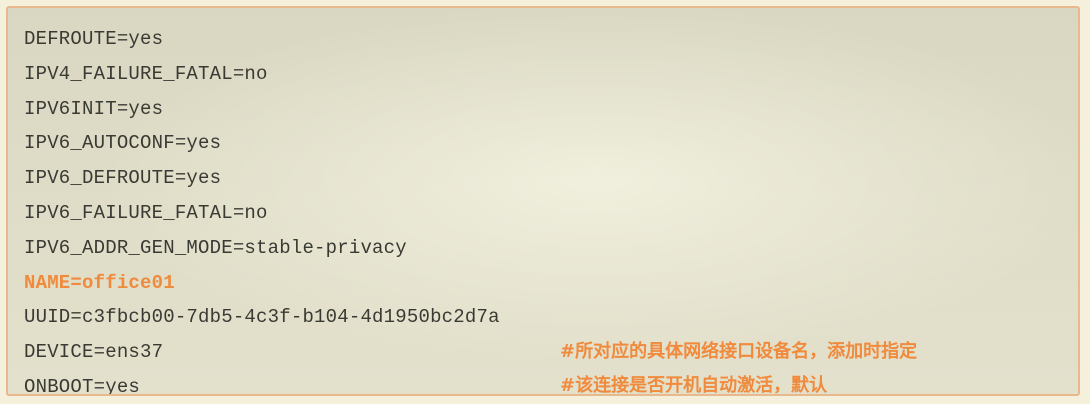  What do you see at coordinates (146, 212) in the screenshot?
I see `config-line-ipv6-failure-fatal: IPV6_FAILURE_FATAL=no` at bounding box center [146, 212].